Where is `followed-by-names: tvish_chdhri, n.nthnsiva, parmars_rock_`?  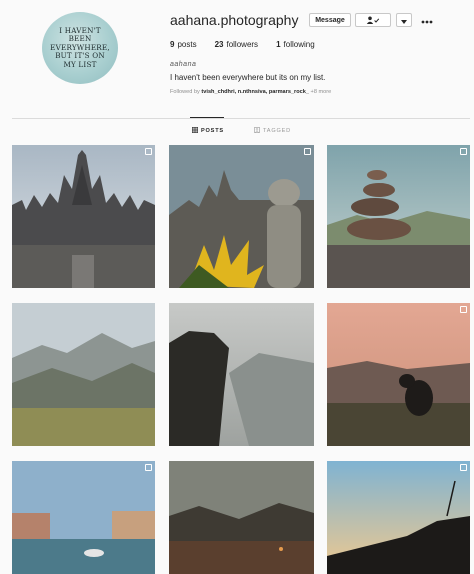
followed-by-names: tvish_chdhri, n.nthnsiva, parmars_rock_ is located at coordinates (255, 92).